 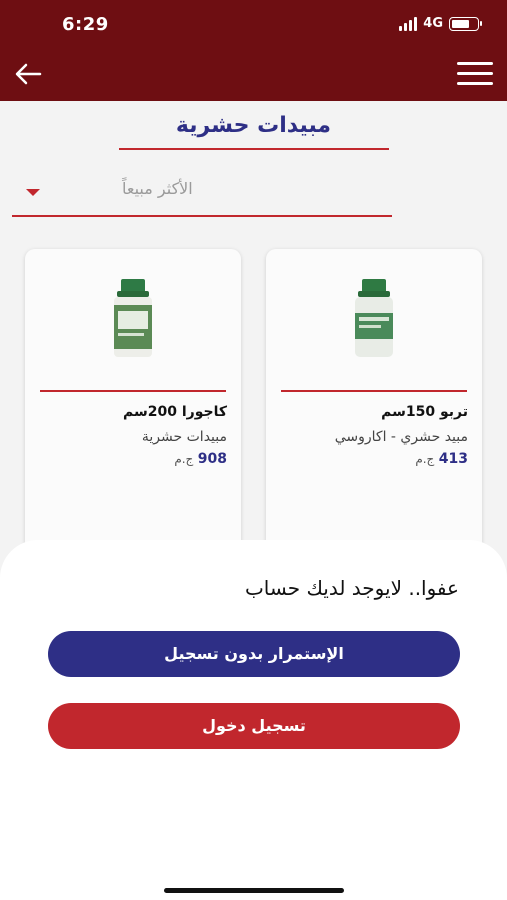 What do you see at coordinates (157, 188) in the screenshot?
I see `sort-selected-value: الأكثر مبيعاً` at bounding box center [157, 188].